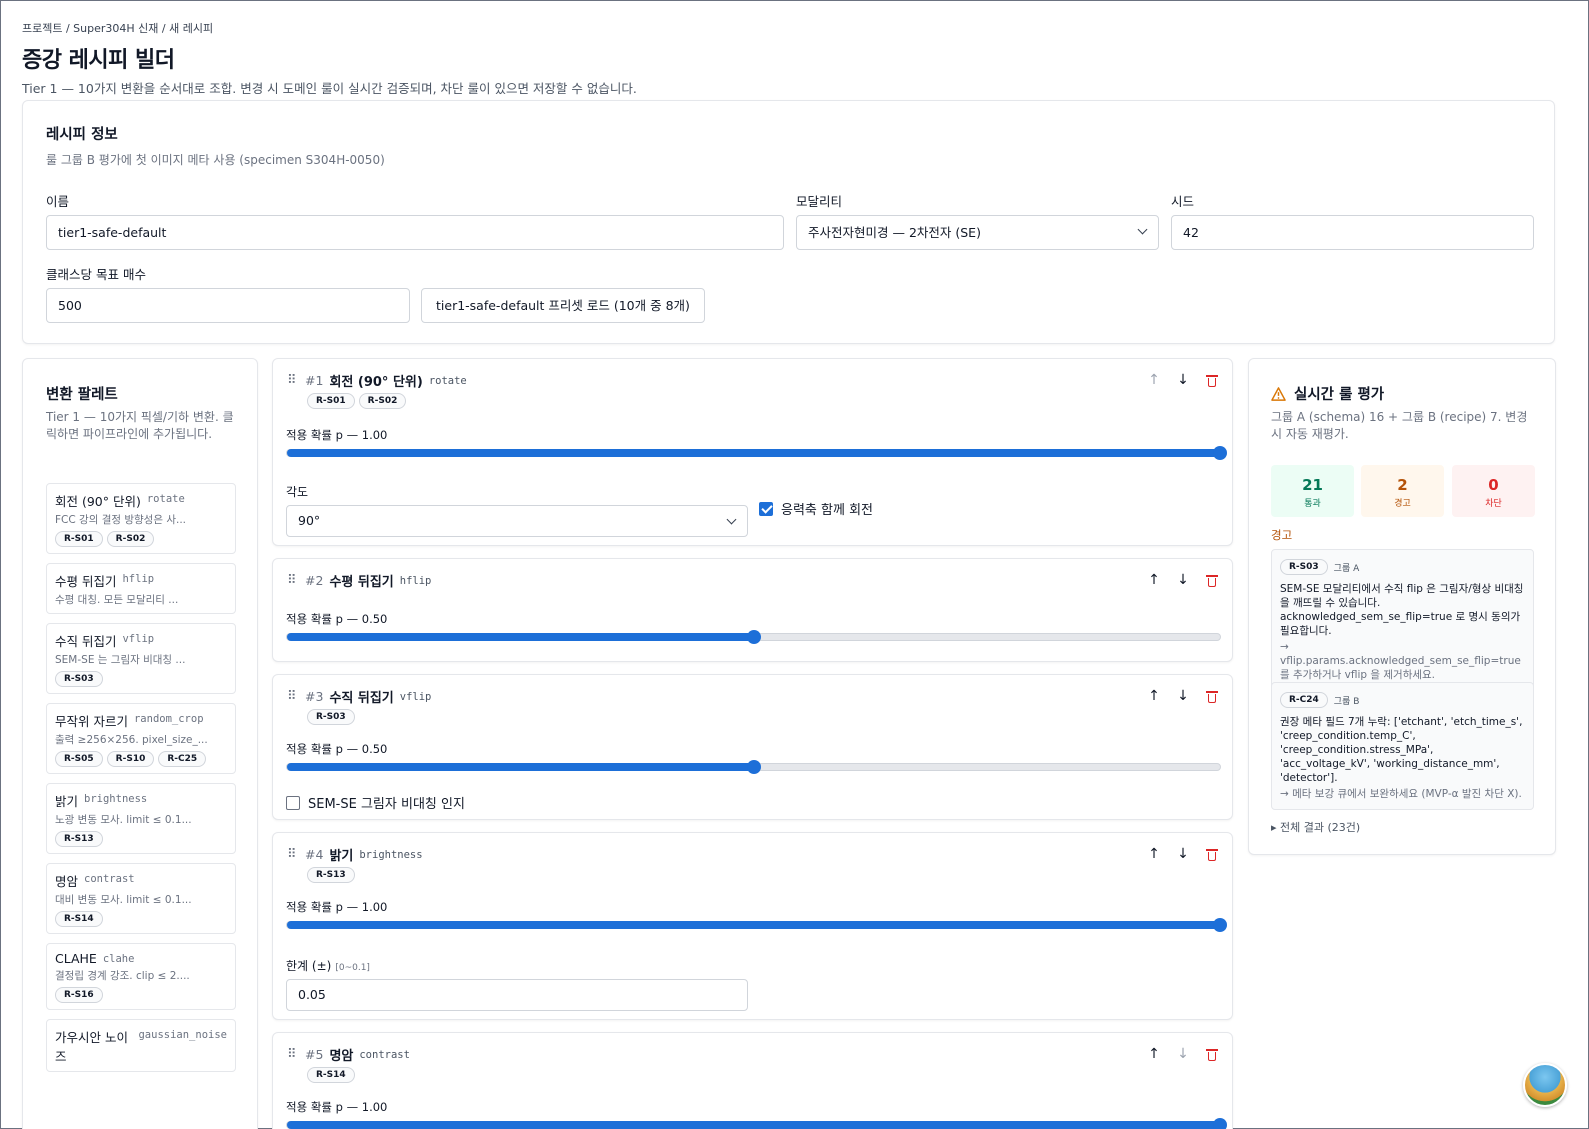 This screenshot has width=1589, height=1129. I want to click on palette-item-vflip: 수직 뒤집기 vflip SEM-SE 는 그림자 비대칭 ... R-S03, so click(141, 658).